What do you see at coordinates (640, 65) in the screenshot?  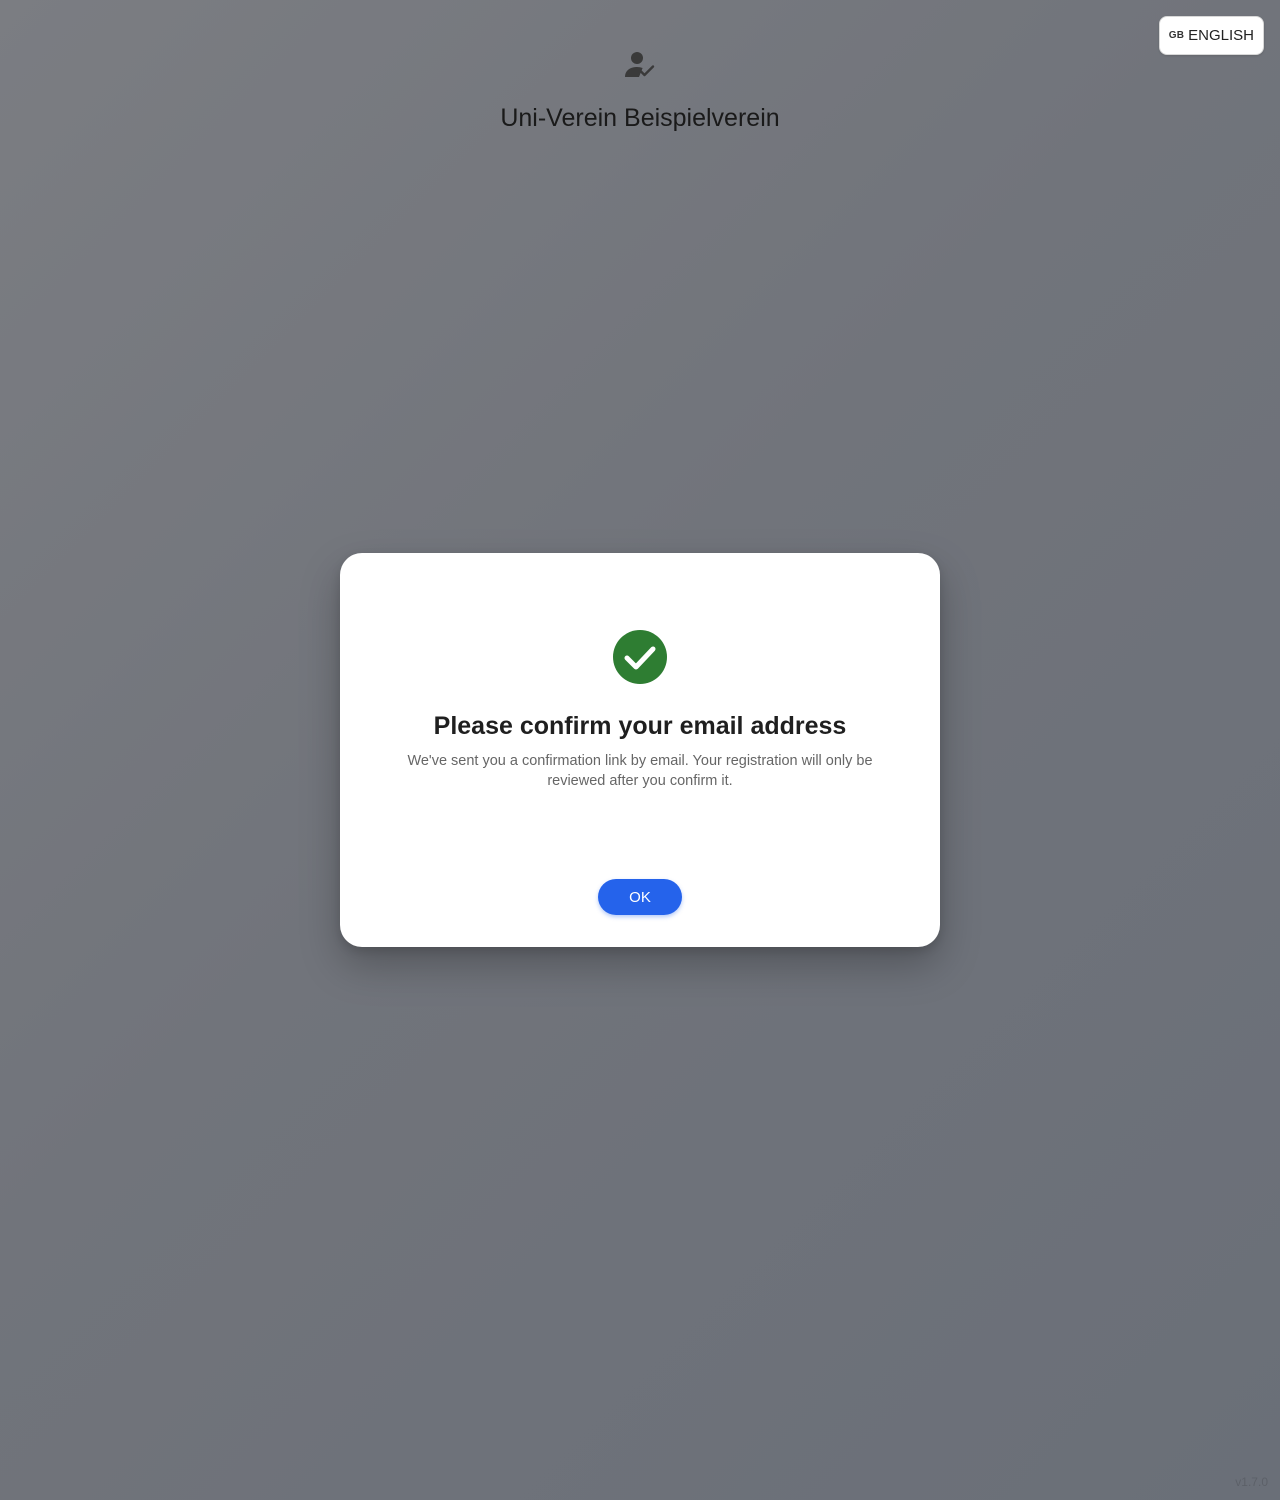 I see `user-check-icon` at bounding box center [640, 65].